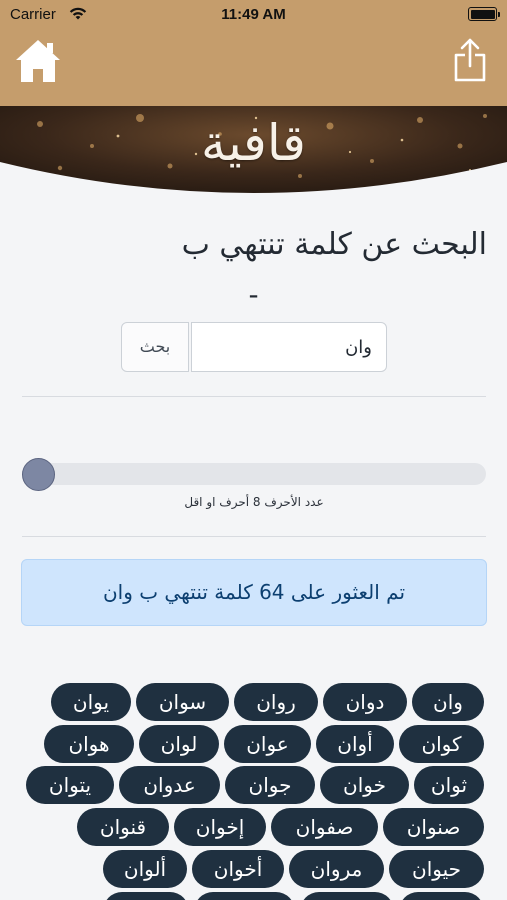 The height and width of the screenshot is (900, 507). I want to click on result-chip: ثوان, so click(449, 785).